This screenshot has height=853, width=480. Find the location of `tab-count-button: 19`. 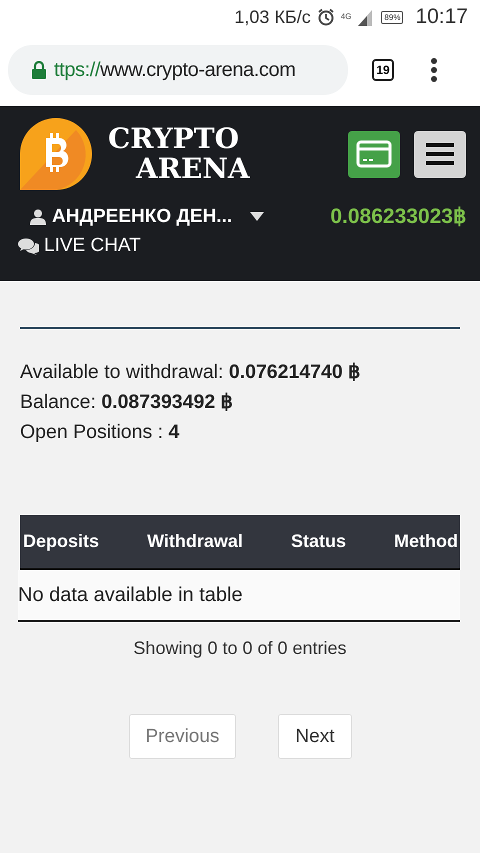

tab-count-button: 19 is located at coordinates (383, 70).